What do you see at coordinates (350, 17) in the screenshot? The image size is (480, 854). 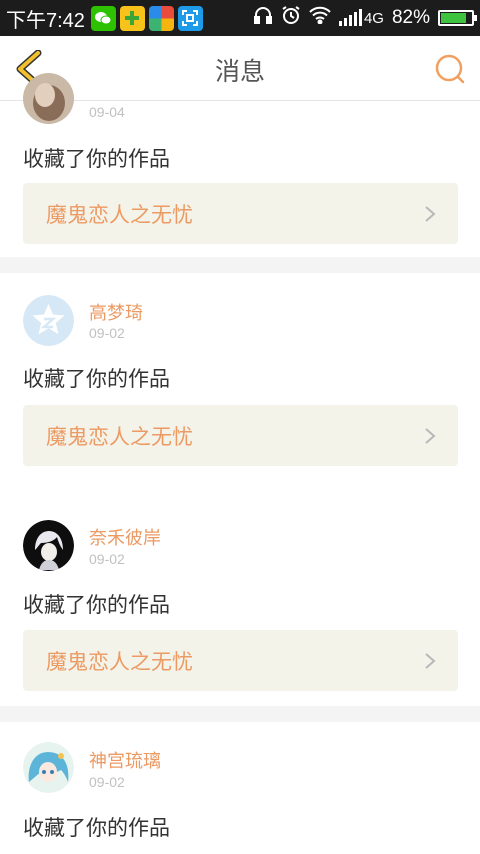 I see `signal-icon` at bounding box center [350, 17].